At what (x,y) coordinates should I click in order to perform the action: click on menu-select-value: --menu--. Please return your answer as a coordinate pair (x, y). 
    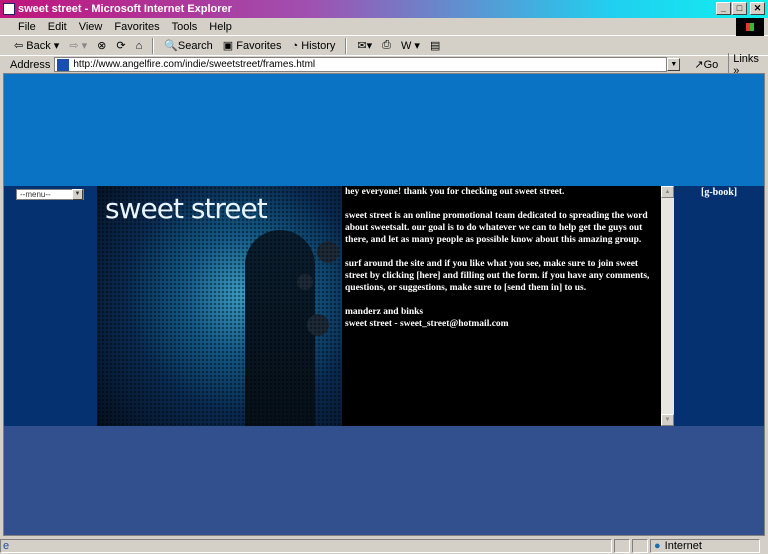
    Looking at the image, I should click on (35, 194).